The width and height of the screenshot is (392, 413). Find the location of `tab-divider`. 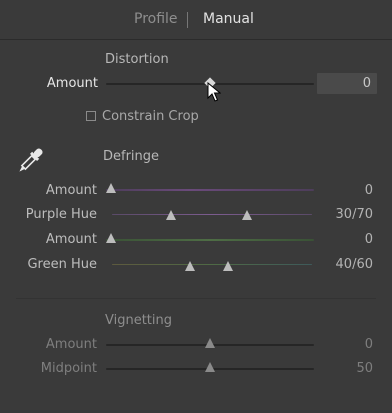

tab-divider is located at coordinates (187, 20).